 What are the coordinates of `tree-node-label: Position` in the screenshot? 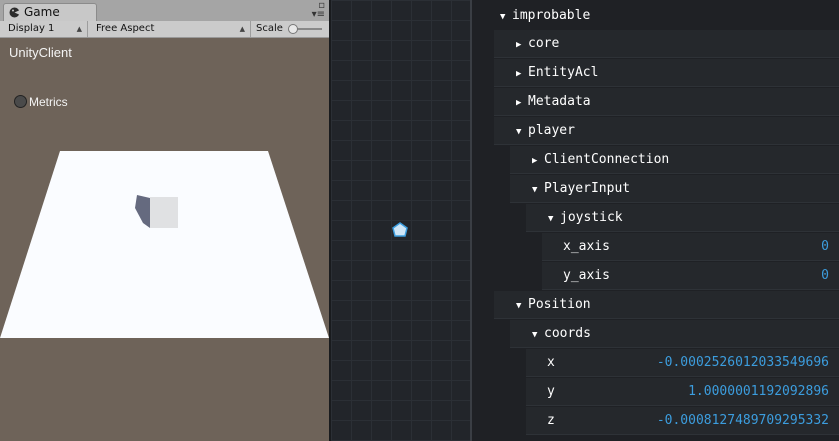 It's located at (559, 304).